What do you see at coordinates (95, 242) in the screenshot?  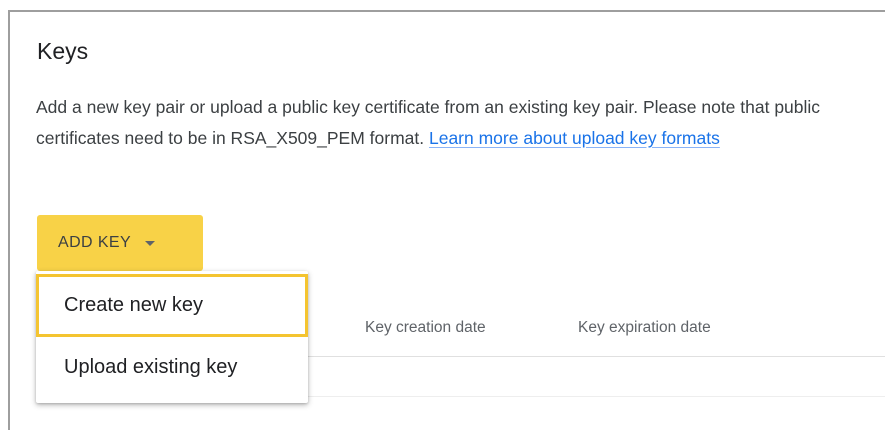 I see `add-key-label: ADD KEY` at bounding box center [95, 242].